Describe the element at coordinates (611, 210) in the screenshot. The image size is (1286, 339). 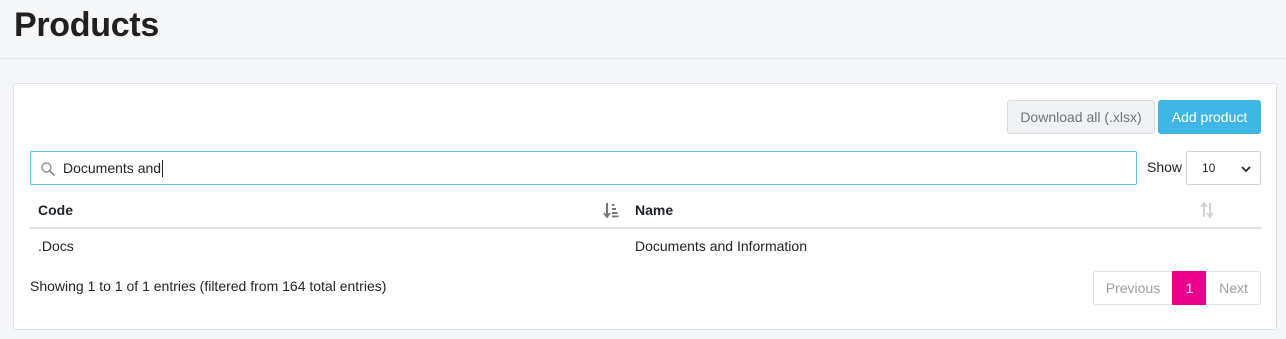
I see `sort-amount-down-icon` at that location.